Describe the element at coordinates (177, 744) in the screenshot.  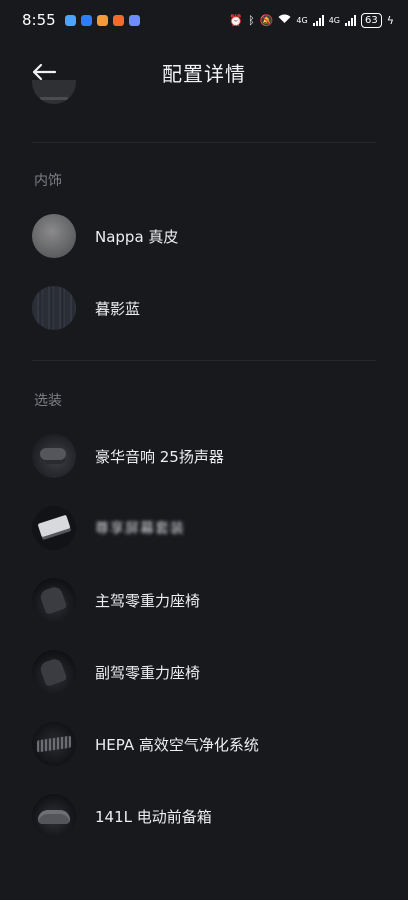
I see `list-item-label: HEPA 高效空气净化系统` at that location.